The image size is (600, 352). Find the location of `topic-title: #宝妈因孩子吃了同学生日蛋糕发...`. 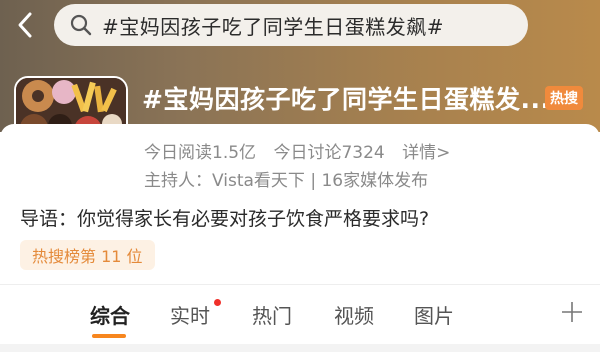

topic-title: #宝妈因孩子吃了同学生日蛋糕发... is located at coordinates (346, 99).